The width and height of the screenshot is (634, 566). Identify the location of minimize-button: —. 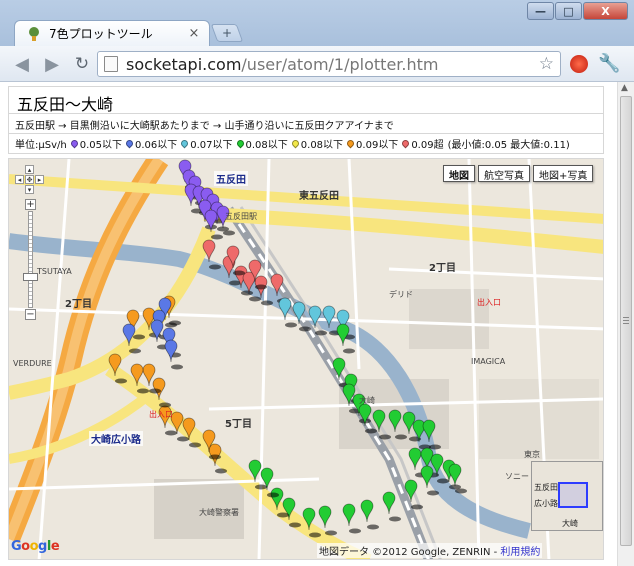
(540, 11).